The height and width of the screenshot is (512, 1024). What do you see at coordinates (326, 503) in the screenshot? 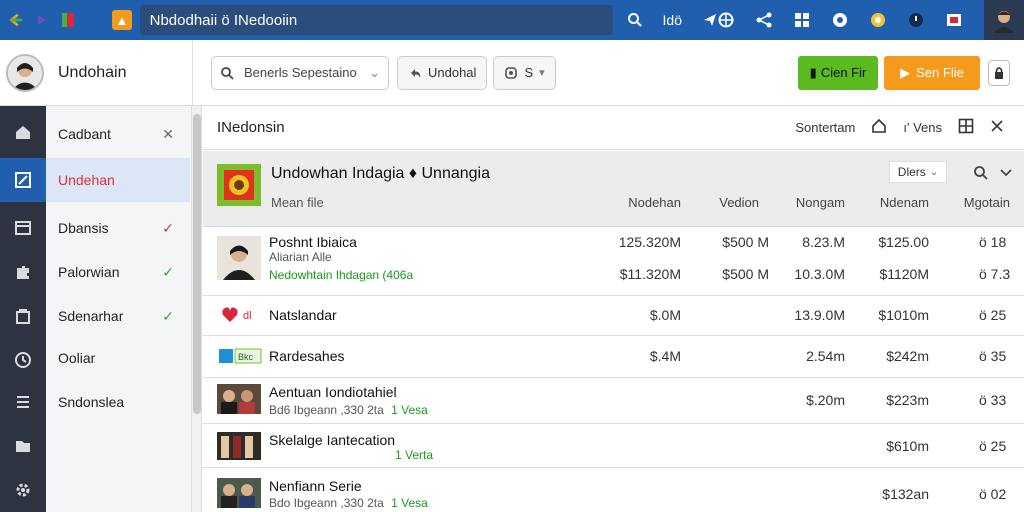
I see `row-sub-text: Bdo Ibgeann ,330 2ta` at bounding box center [326, 503].